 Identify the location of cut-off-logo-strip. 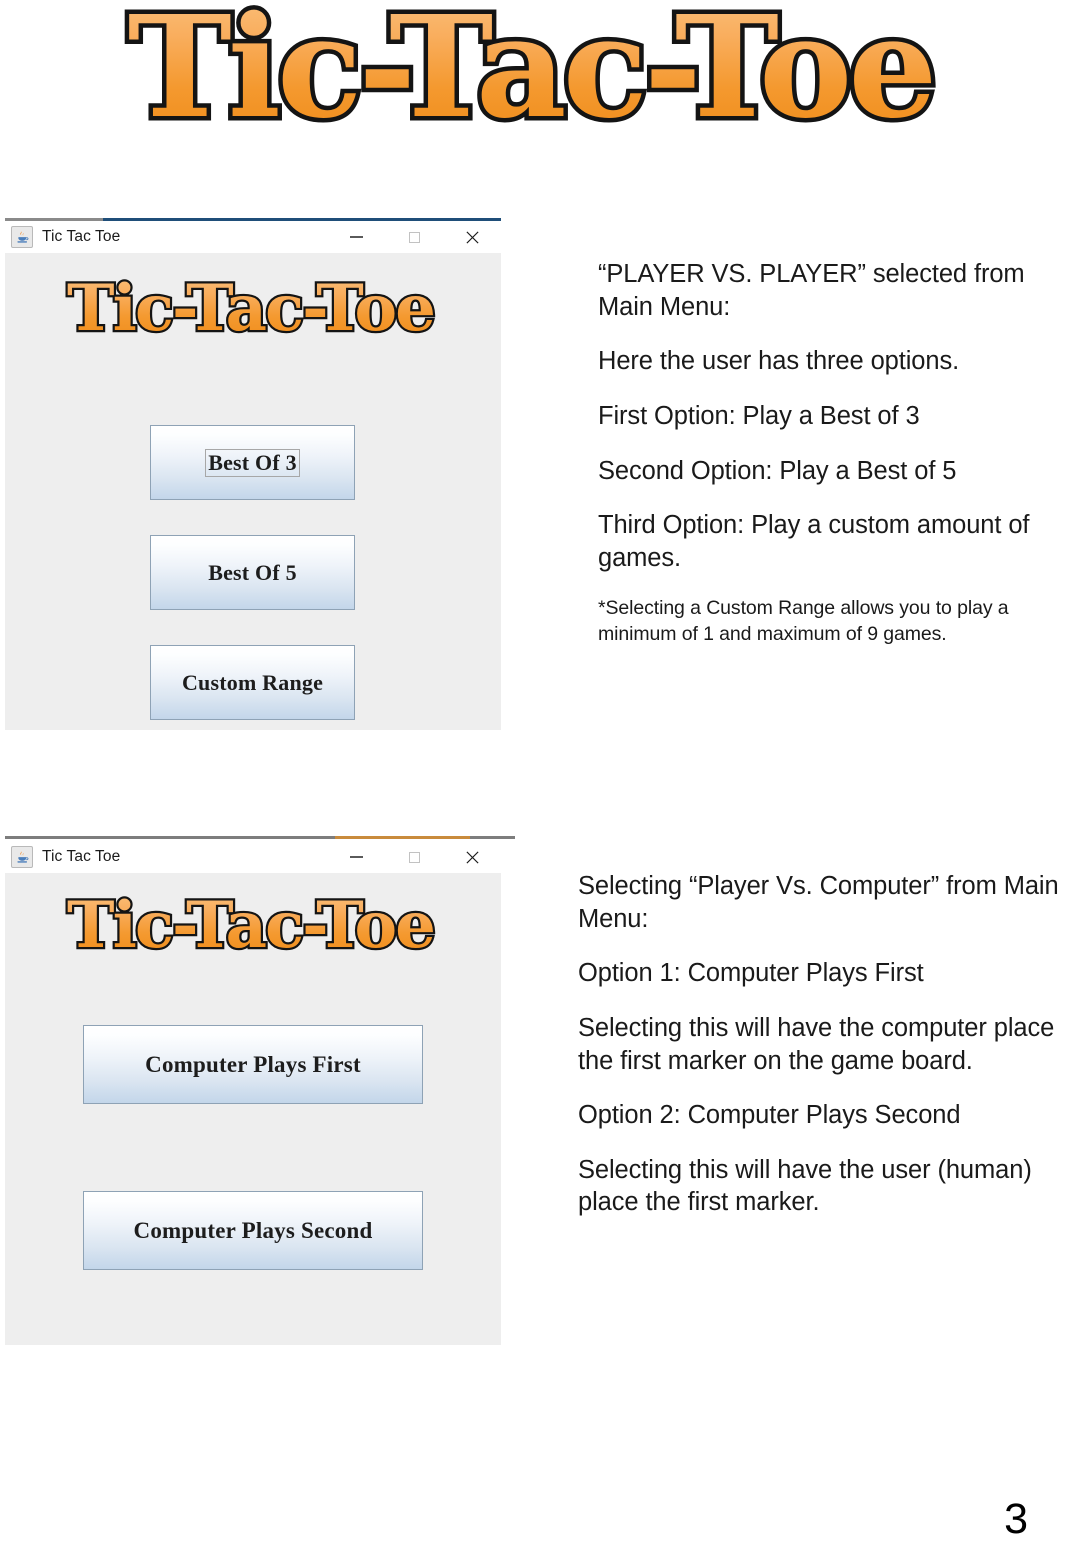
(260, 837).